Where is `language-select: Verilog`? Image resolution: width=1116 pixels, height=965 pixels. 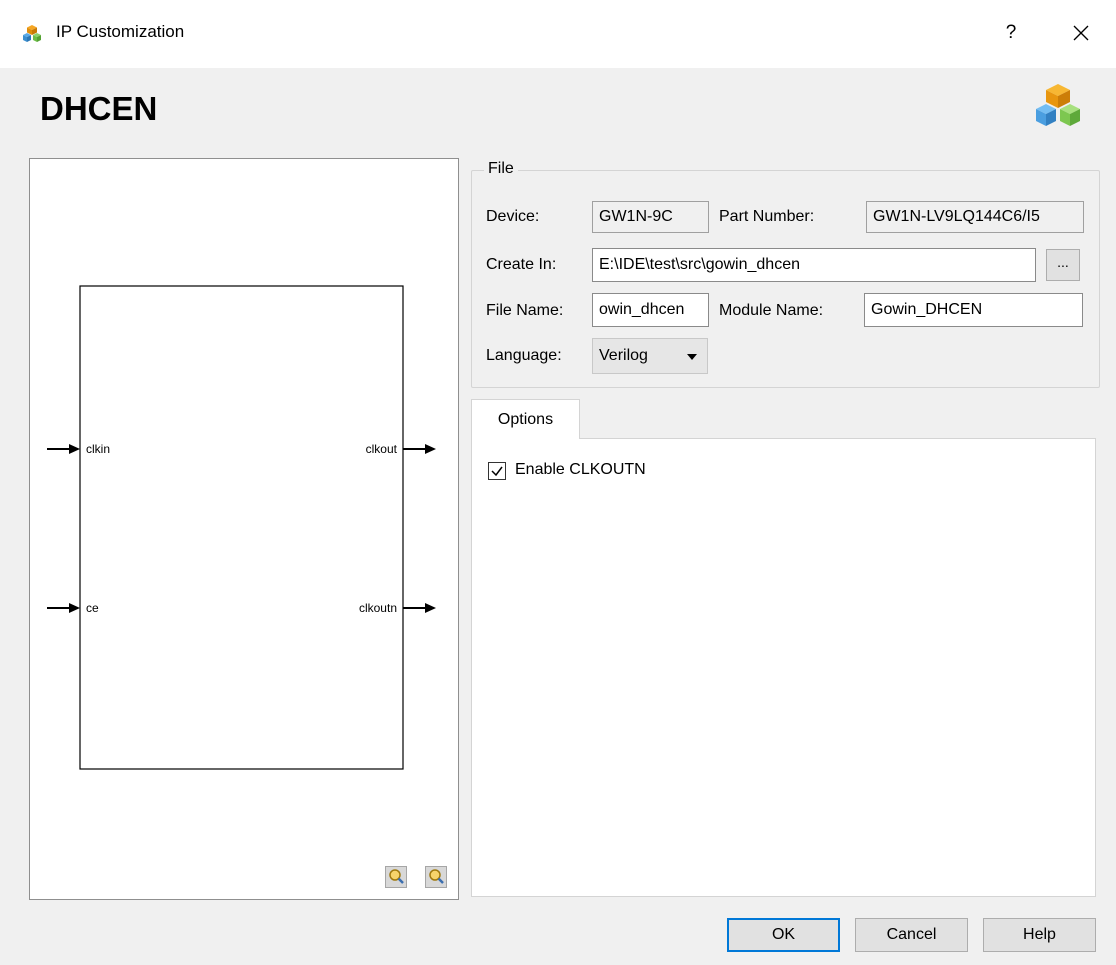 language-select: Verilog is located at coordinates (650, 356).